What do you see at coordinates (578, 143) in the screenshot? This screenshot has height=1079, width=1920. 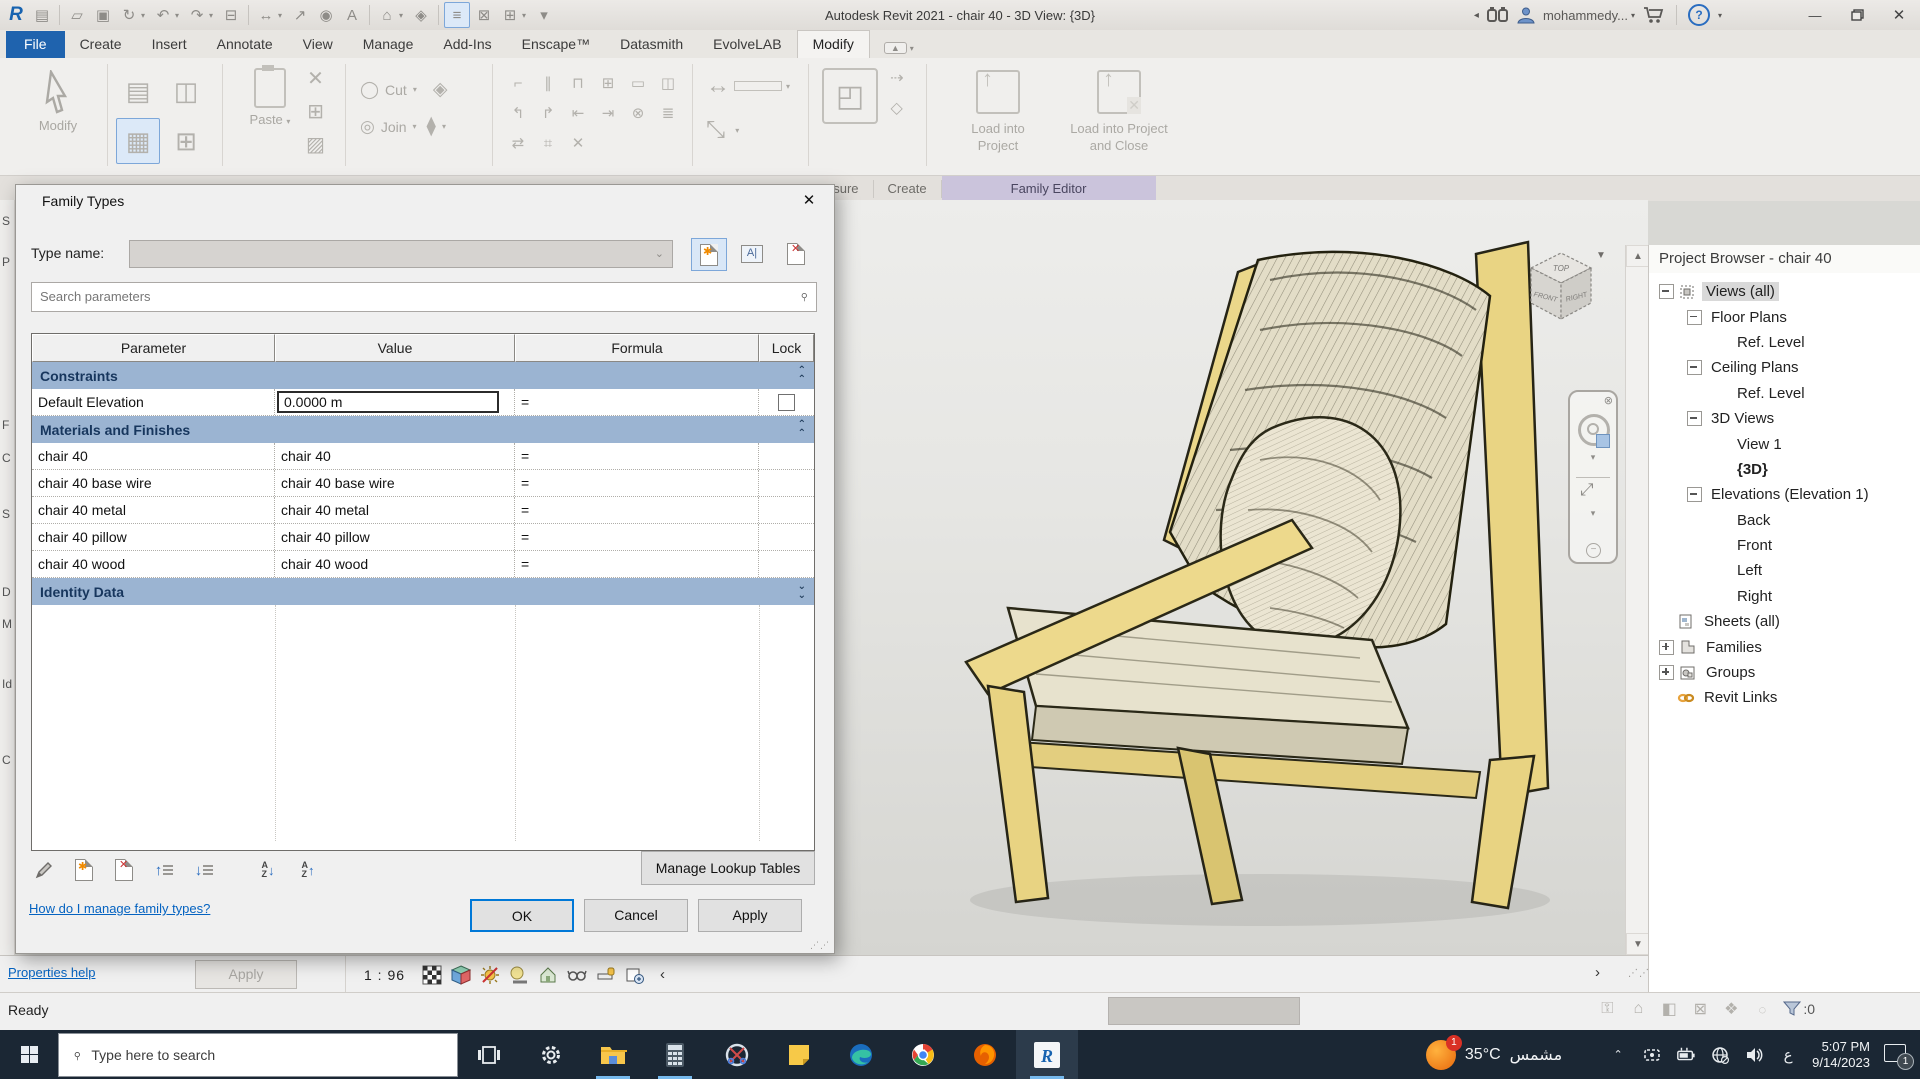 I see `modify-tool-14-icon: ✕` at bounding box center [578, 143].